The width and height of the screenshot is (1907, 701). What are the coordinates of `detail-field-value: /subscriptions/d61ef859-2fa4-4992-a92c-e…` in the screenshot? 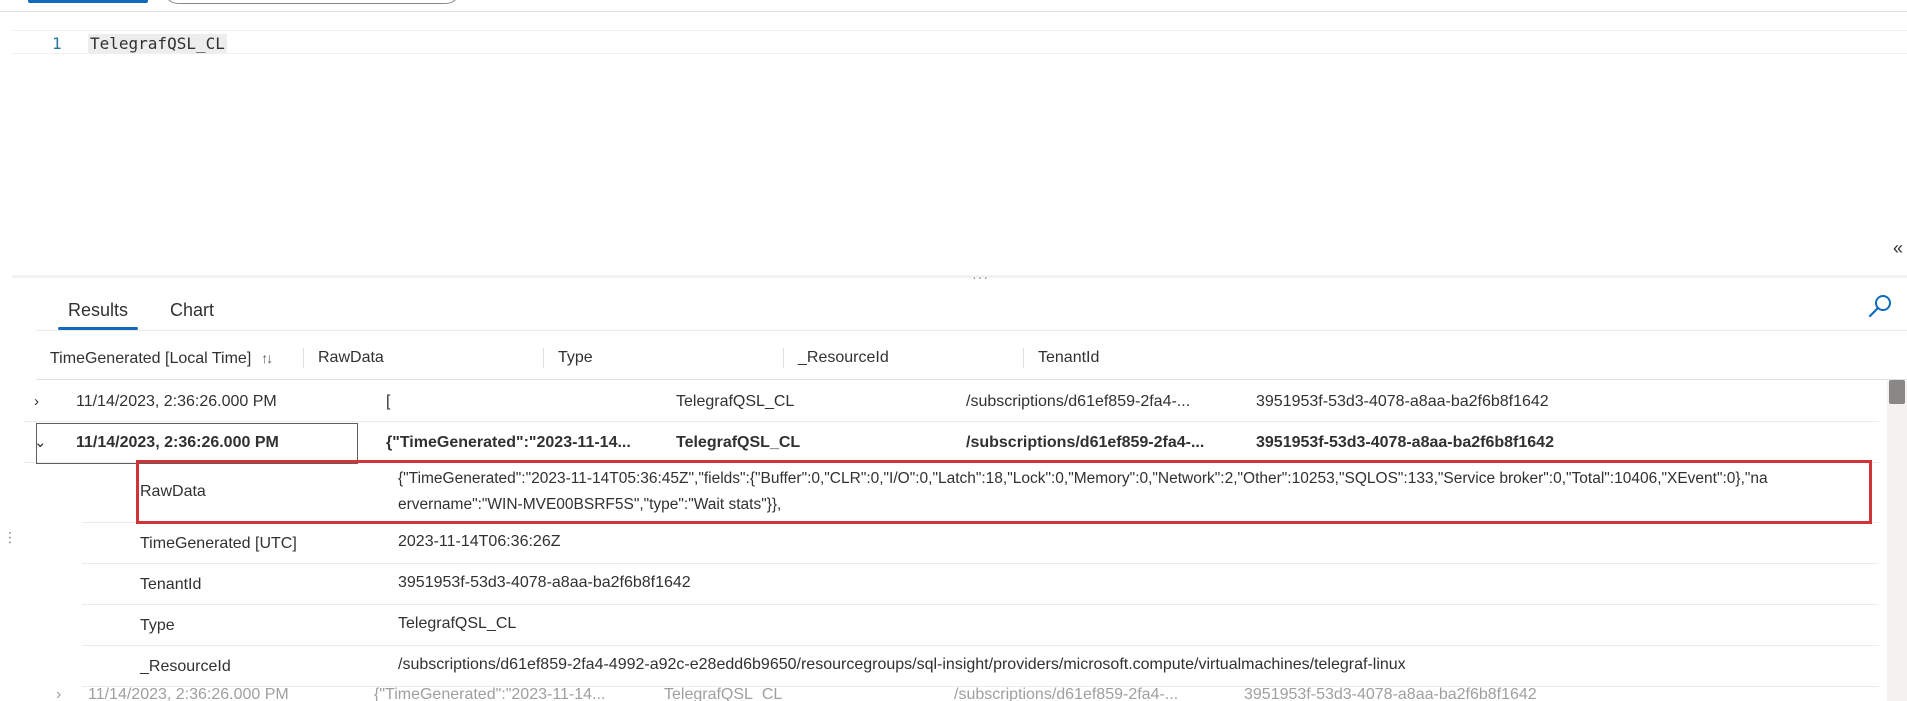 It's located at (902, 664).